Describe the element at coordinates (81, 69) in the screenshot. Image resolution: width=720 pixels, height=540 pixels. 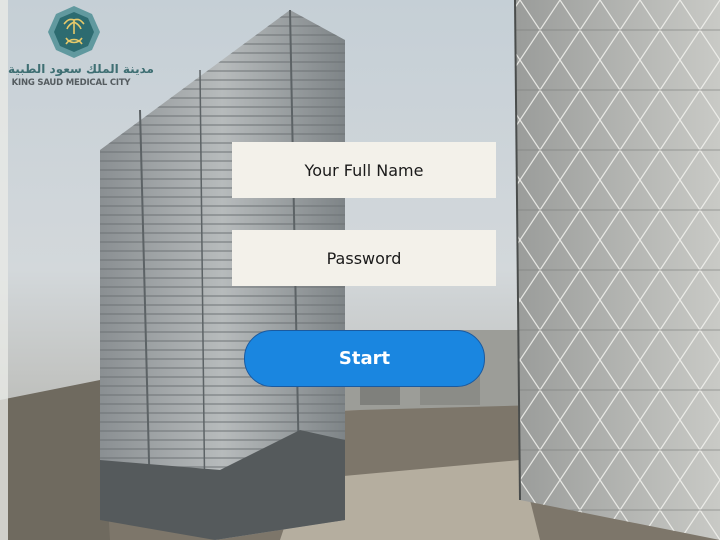
I see `logo-arabic-text: مدينة الملك سعود الطبية` at that location.